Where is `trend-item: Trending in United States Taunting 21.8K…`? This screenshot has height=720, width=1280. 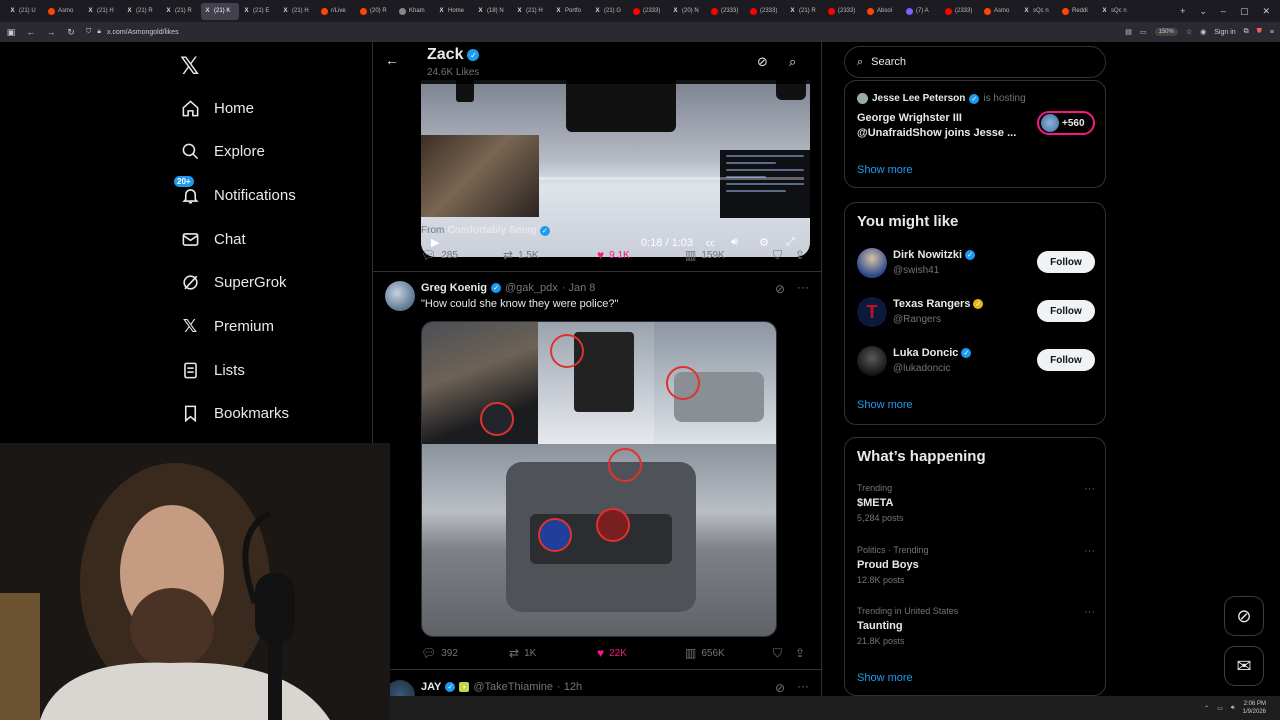
trend-item: Trending in United States Taunting 21.8K… is located at coordinates (976, 631).